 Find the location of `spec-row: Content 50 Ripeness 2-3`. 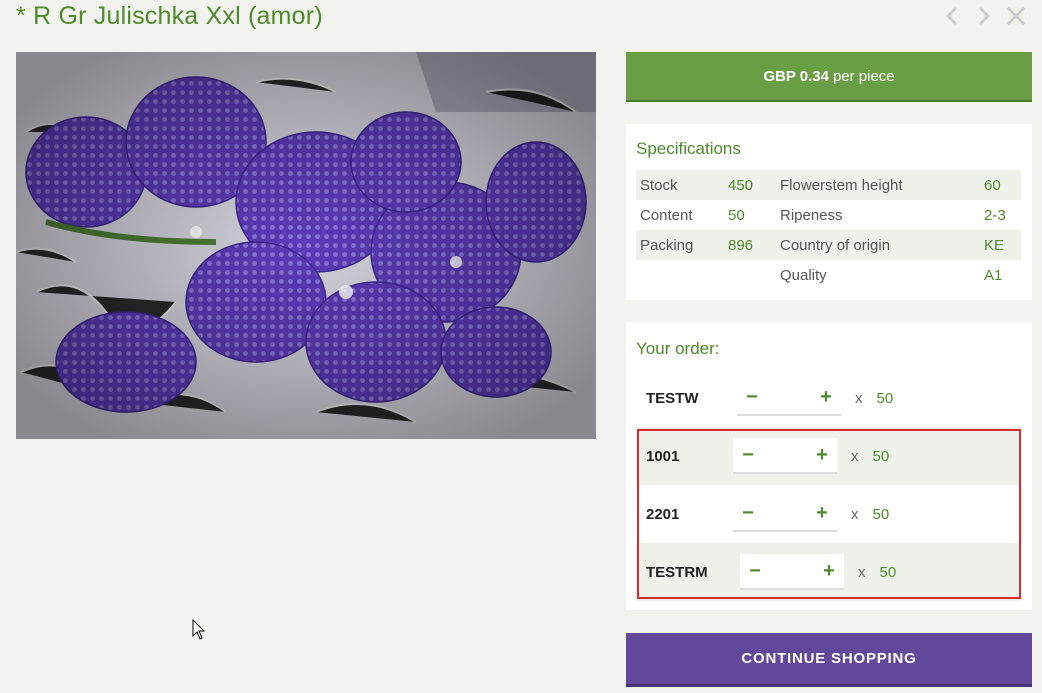

spec-row: Content 50 Ripeness 2-3 is located at coordinates (828, 215).